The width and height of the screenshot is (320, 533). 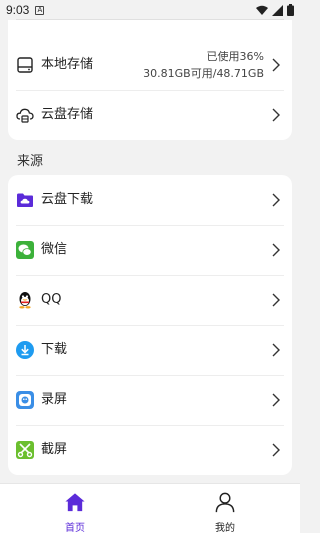 I want to click on screen-record-icon, so click(x=25, y=400).